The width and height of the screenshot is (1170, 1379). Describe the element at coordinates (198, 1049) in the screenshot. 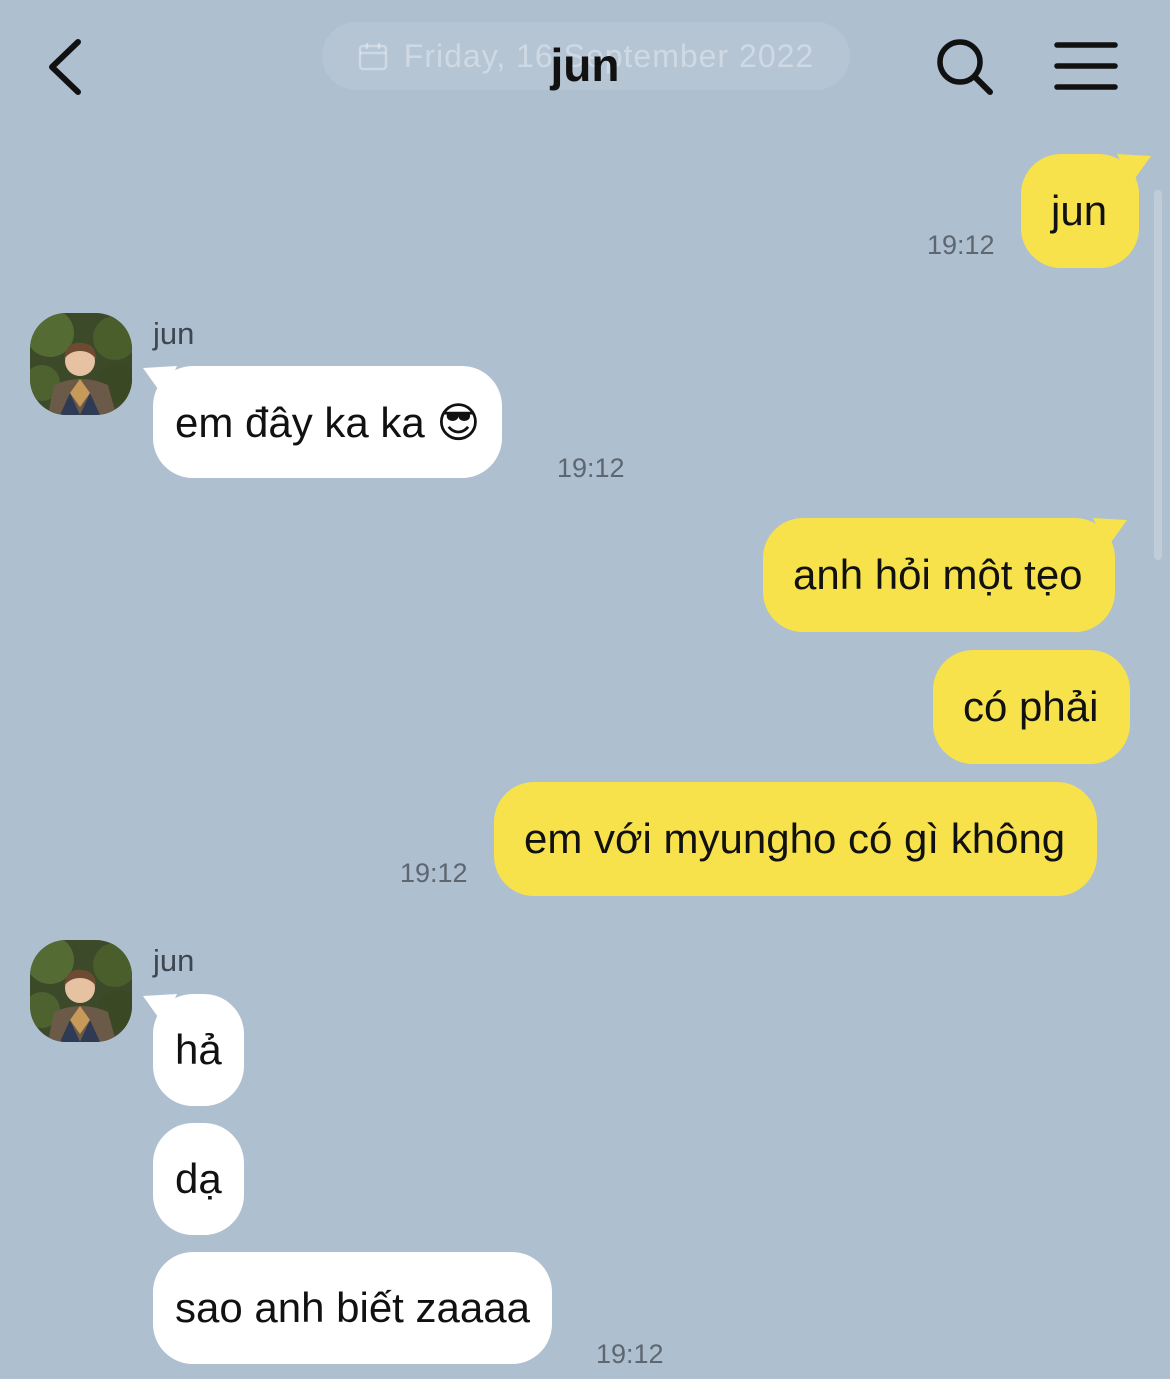

I see `message-text: hả` at that location.